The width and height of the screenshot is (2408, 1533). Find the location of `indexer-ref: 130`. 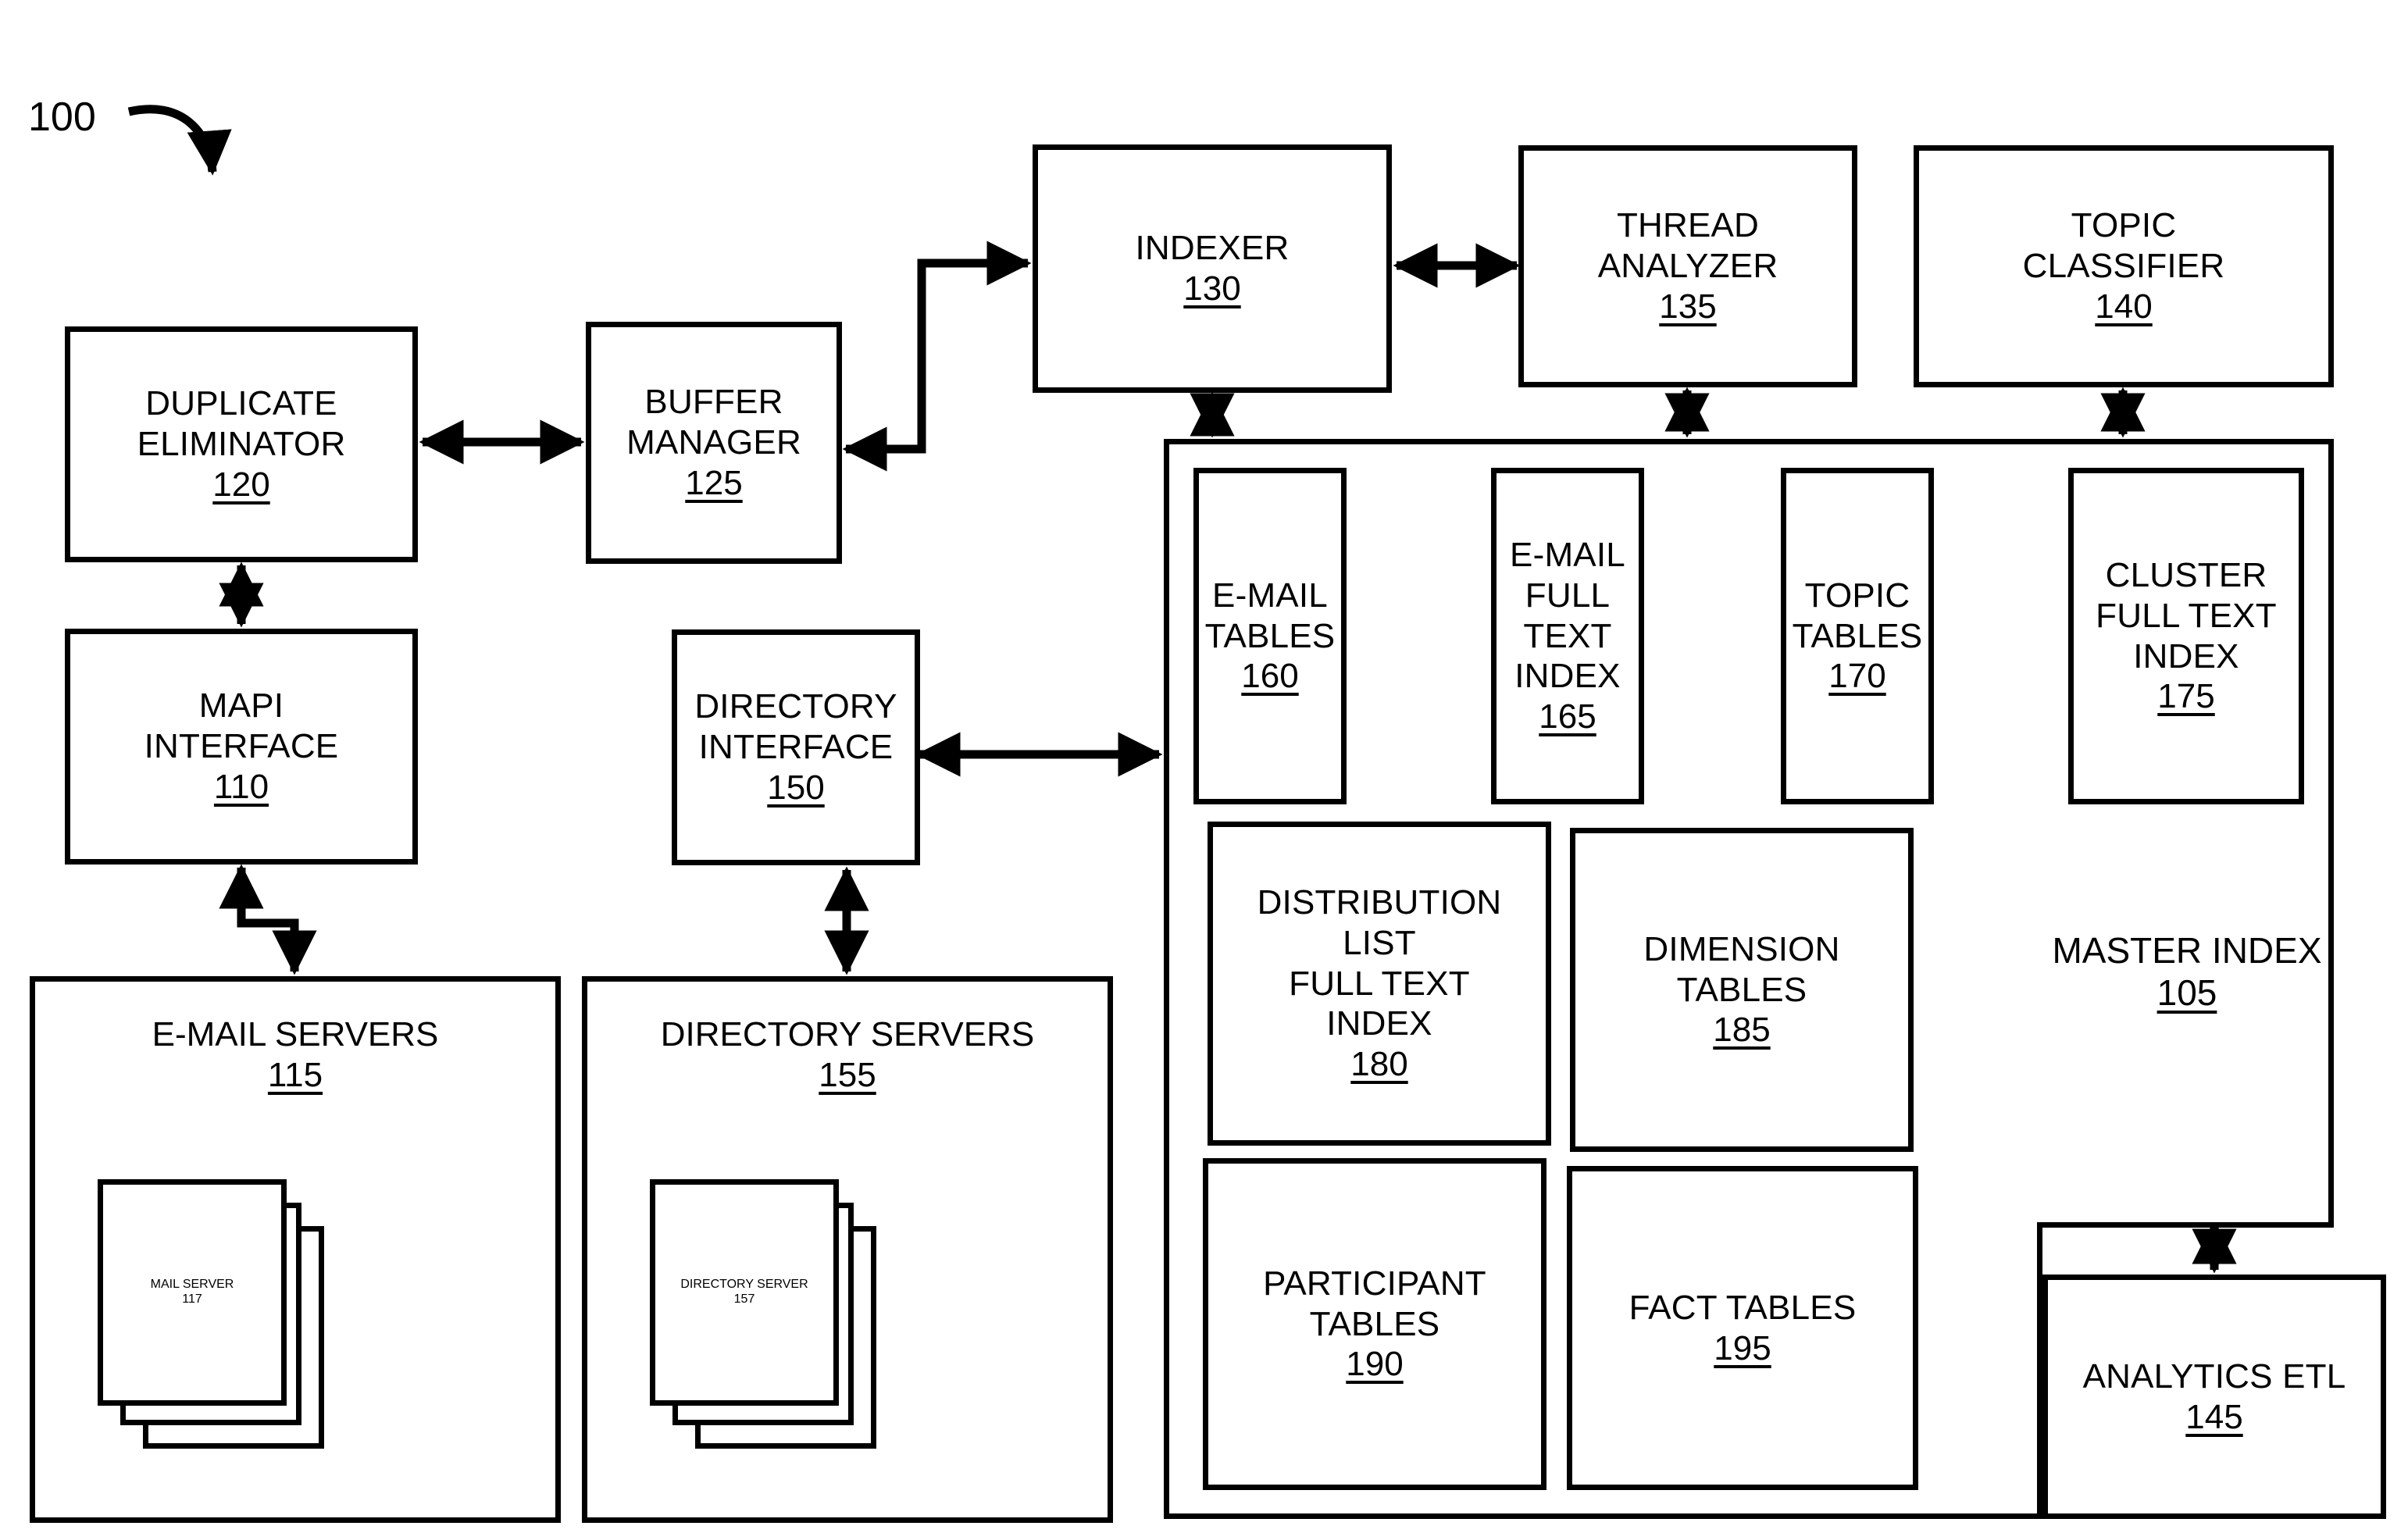

indexer-ref: 130 is located at coordinates (1212, 288).